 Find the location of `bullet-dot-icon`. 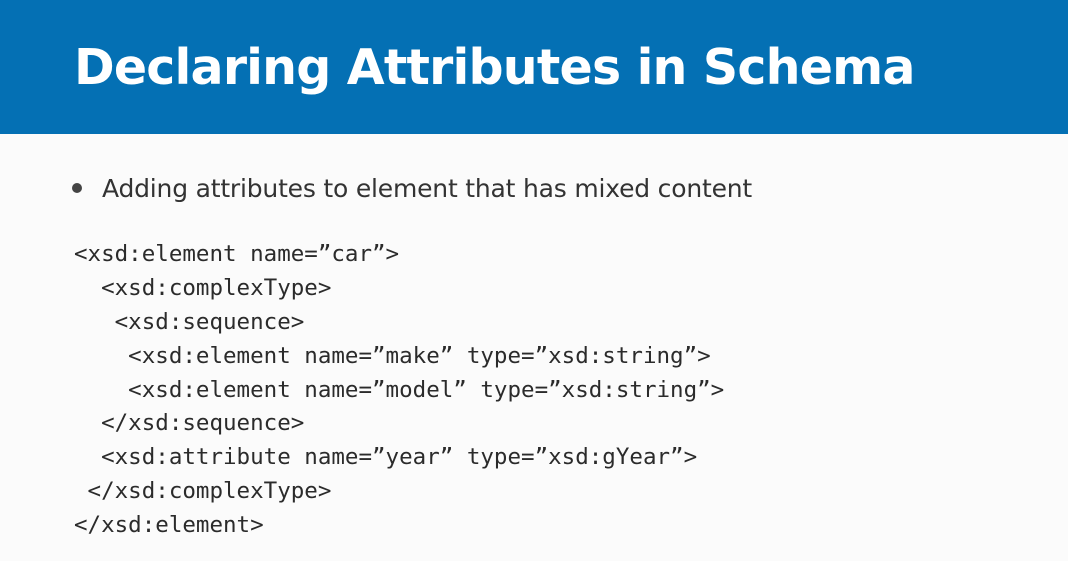

bullet-dot-icon is located at coordinates (77, 188).